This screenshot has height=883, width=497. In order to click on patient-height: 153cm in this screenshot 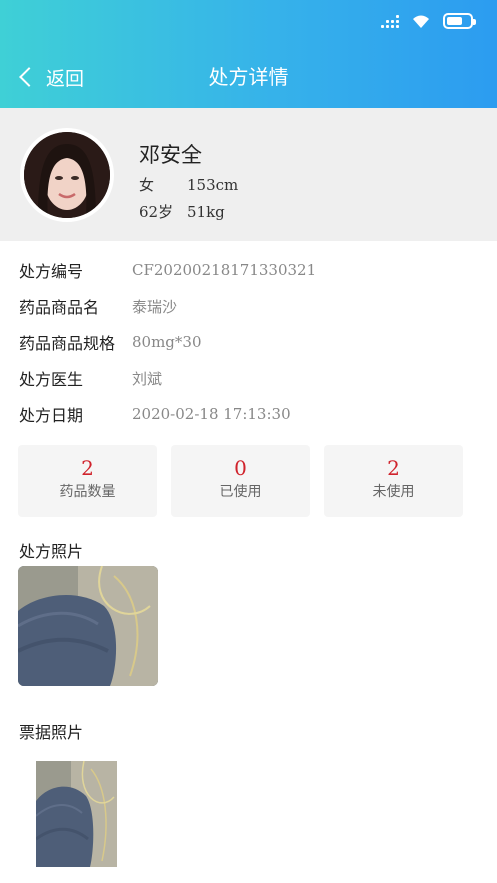, I will do `click(213, 185)`.